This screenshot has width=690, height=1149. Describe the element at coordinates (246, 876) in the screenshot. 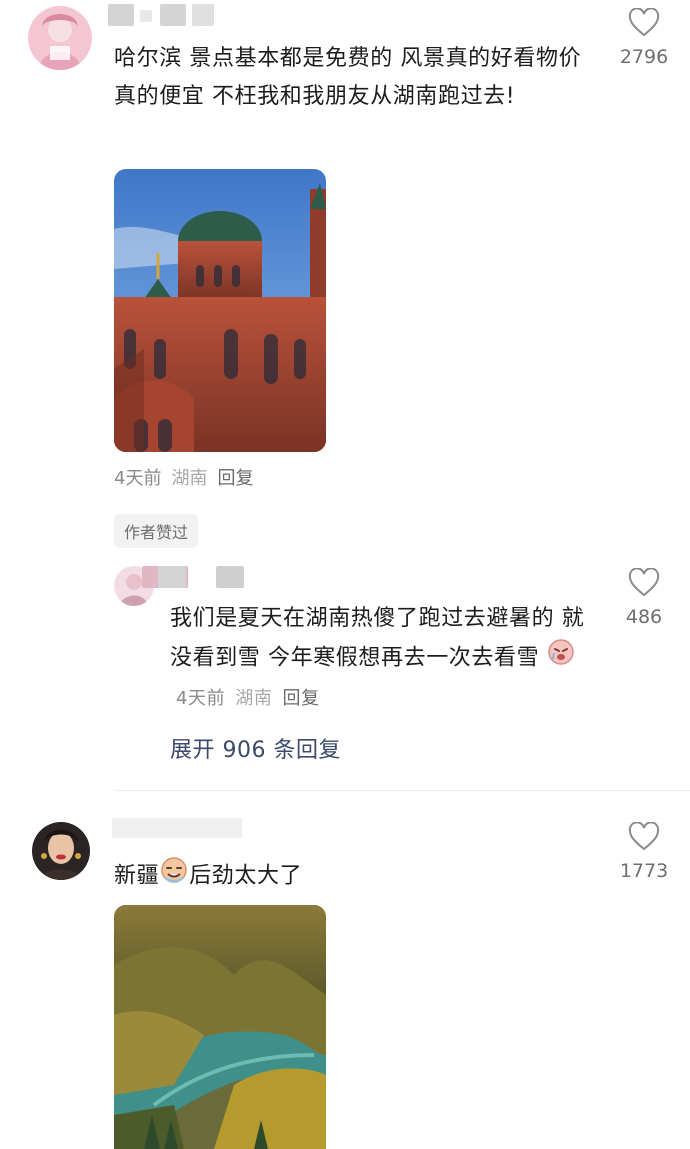

I see `comment-text-after: 后劲太大了` at that location.